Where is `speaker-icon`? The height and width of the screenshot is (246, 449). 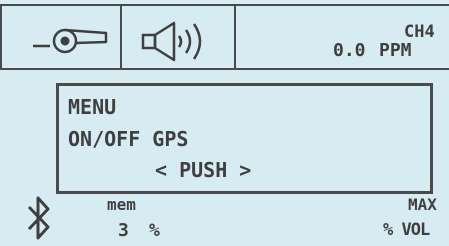 speaker-icon is located at coordinates (171, 41).